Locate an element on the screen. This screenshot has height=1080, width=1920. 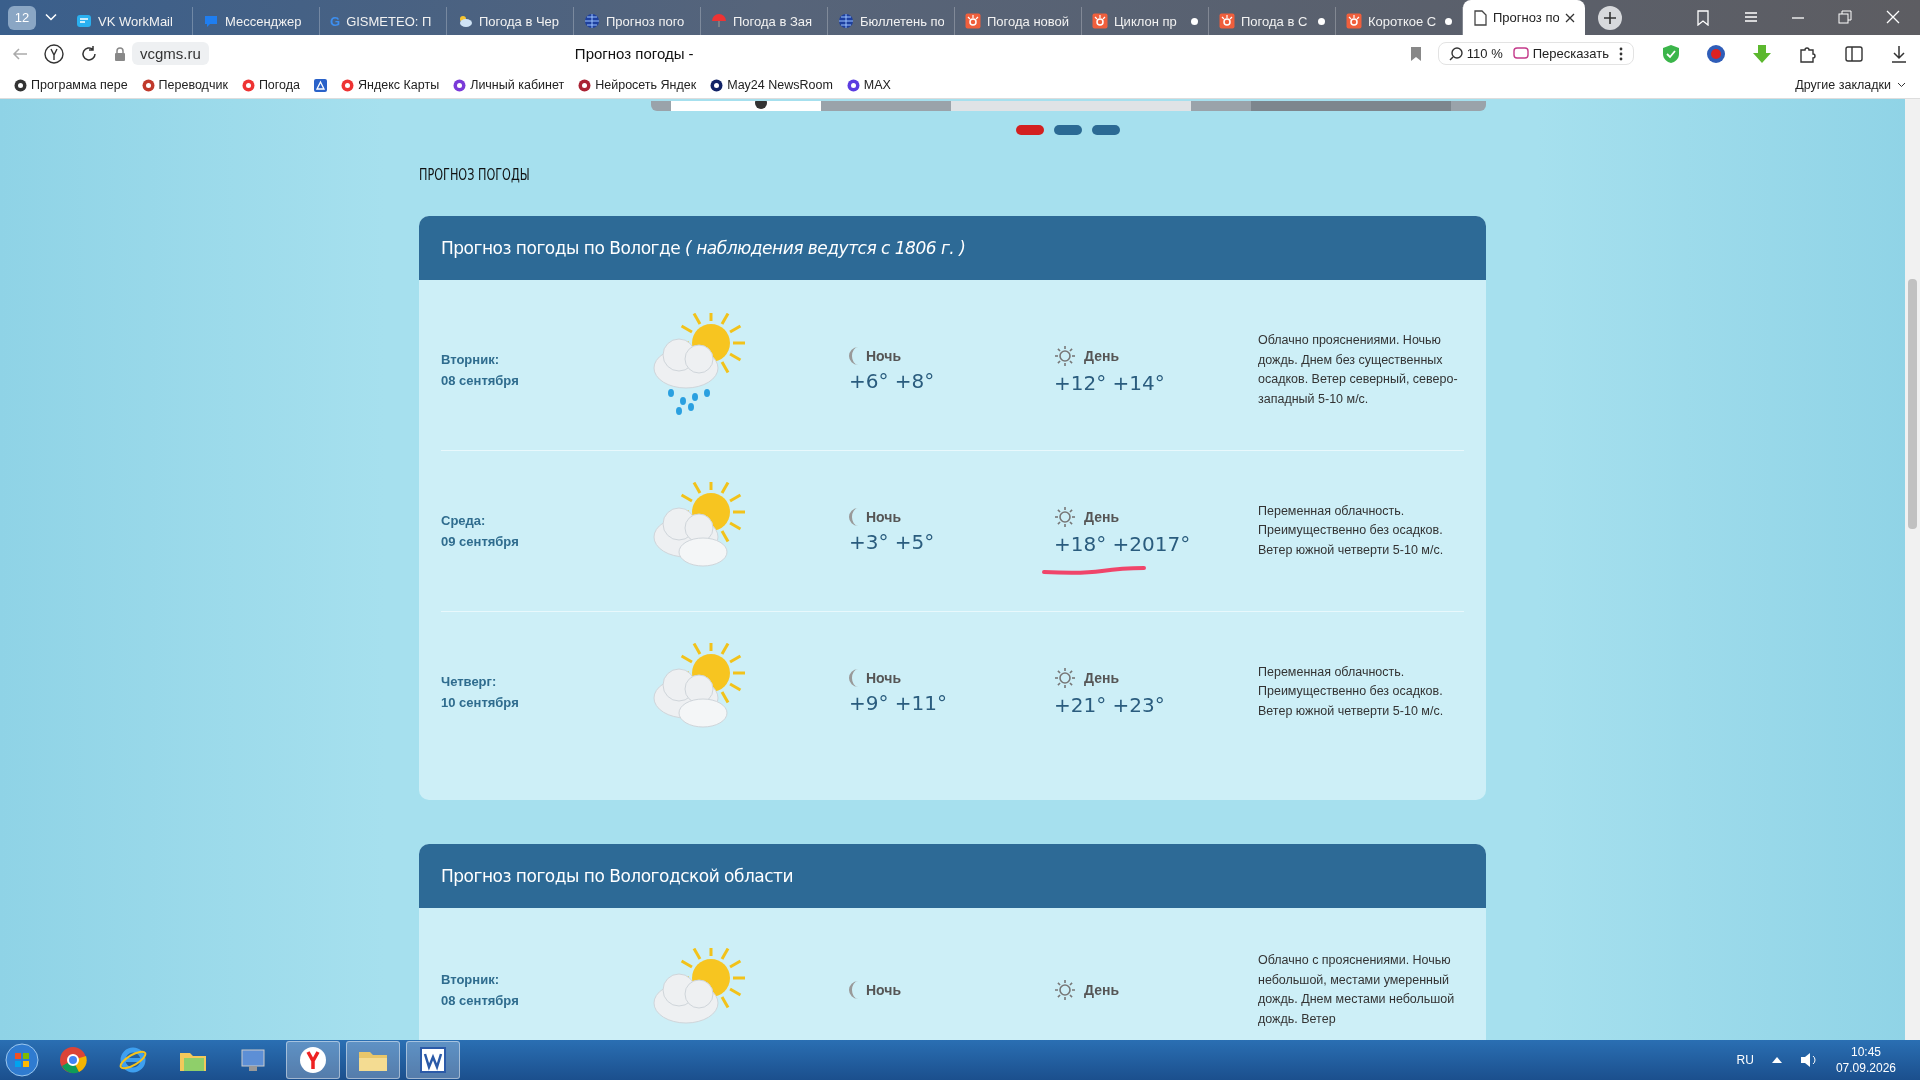
other-bookmarks-button: Другие закладки is located at coordinates (1850, 85).